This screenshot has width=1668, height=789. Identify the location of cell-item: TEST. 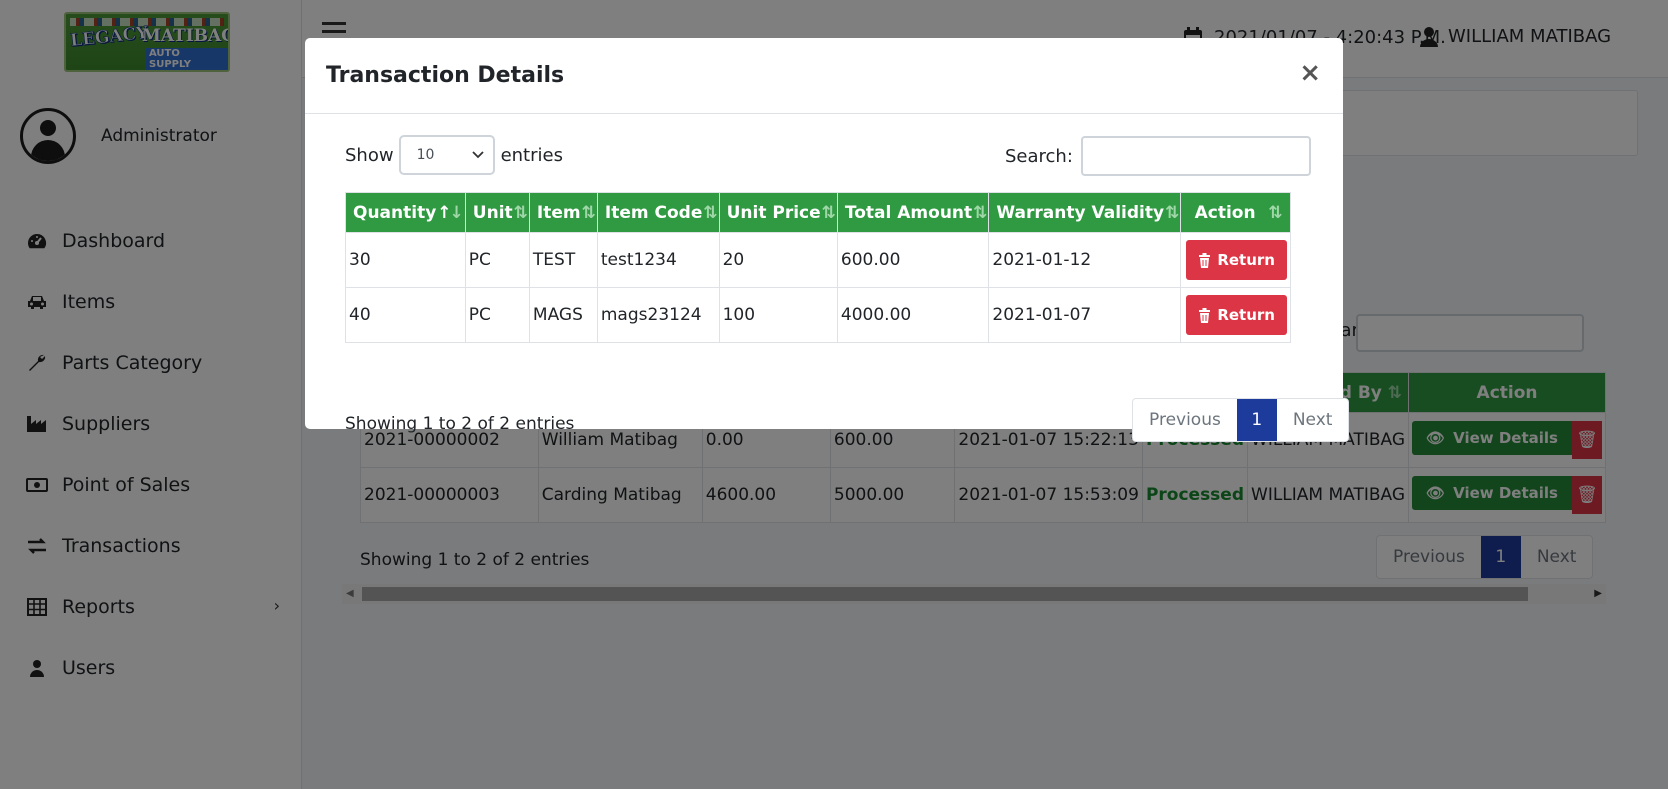
(563, 260).